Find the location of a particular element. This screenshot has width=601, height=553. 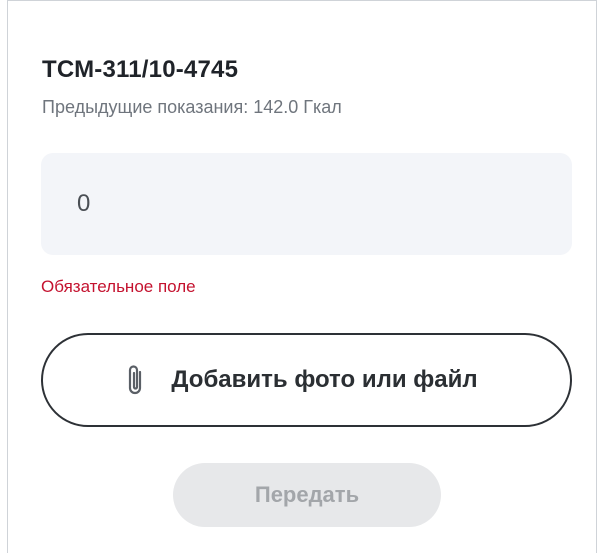

submit-label: Передать is located at coordinates (307, 494).